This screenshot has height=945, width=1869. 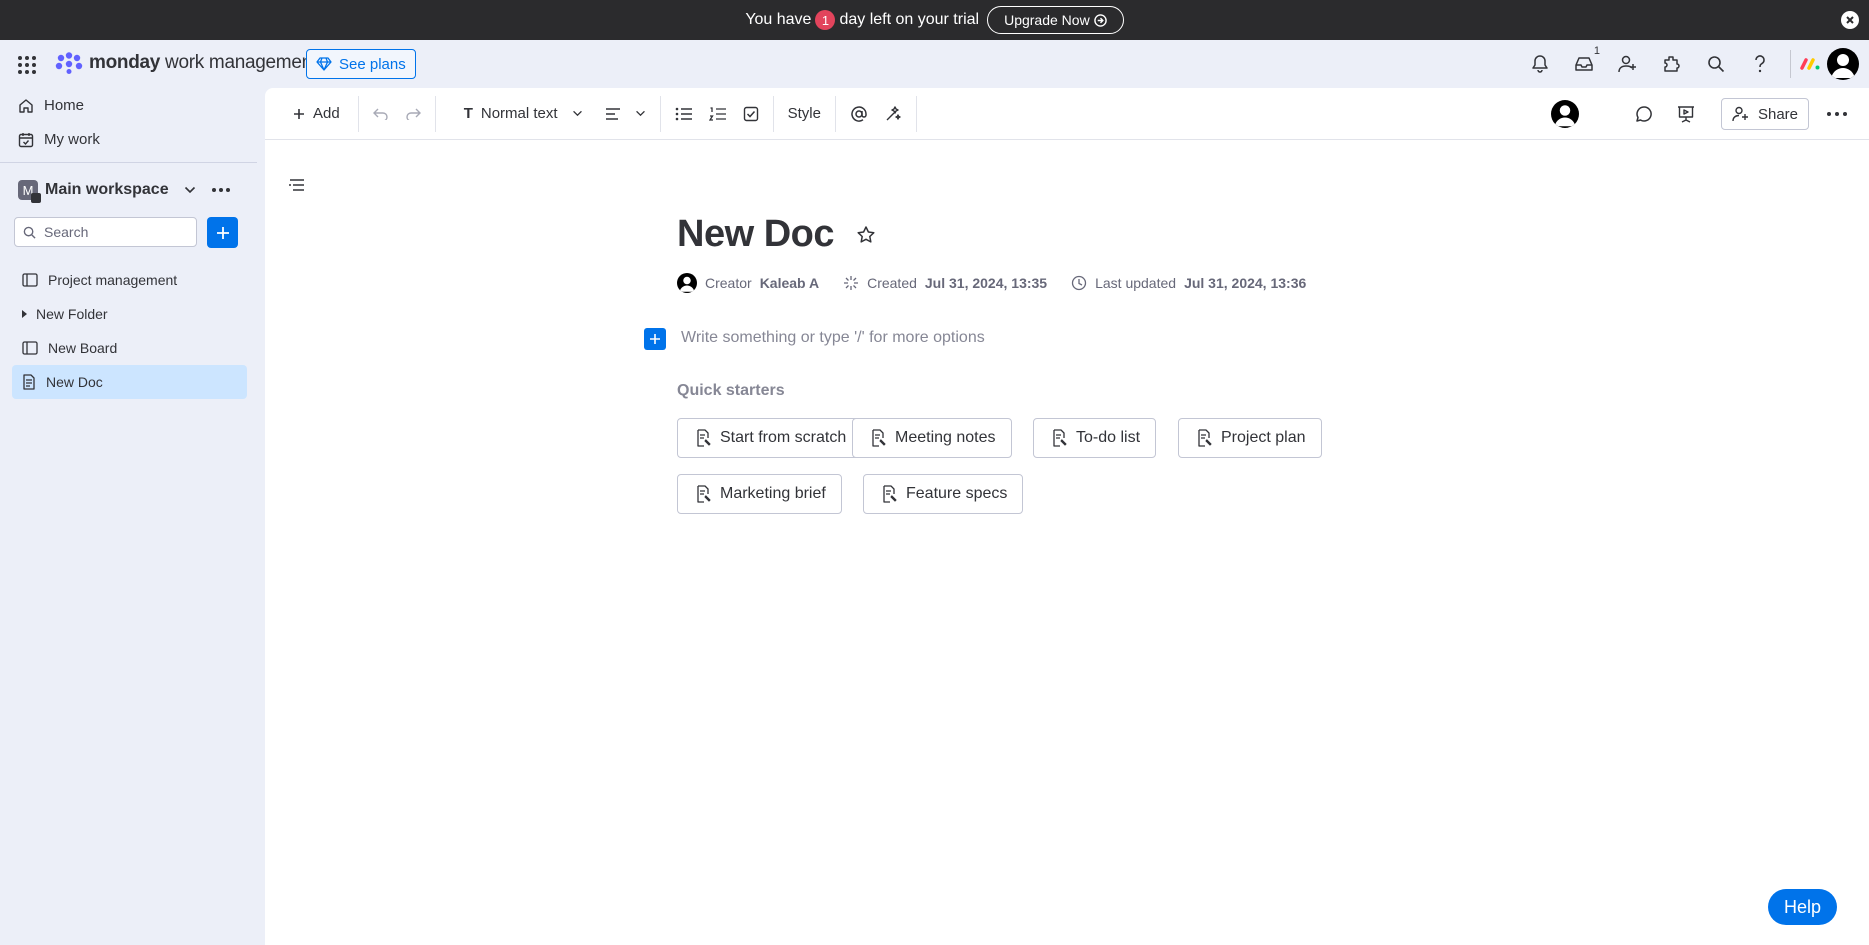 I want to click on plus-icon, so click(x=223, y=233).